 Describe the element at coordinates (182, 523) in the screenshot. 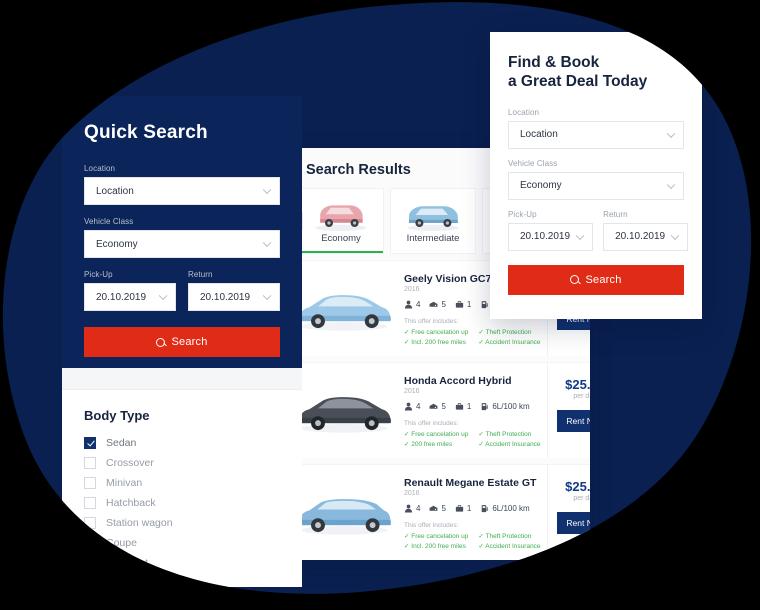

I see `body-type-option-station-wagon: Station wagon` at that location.